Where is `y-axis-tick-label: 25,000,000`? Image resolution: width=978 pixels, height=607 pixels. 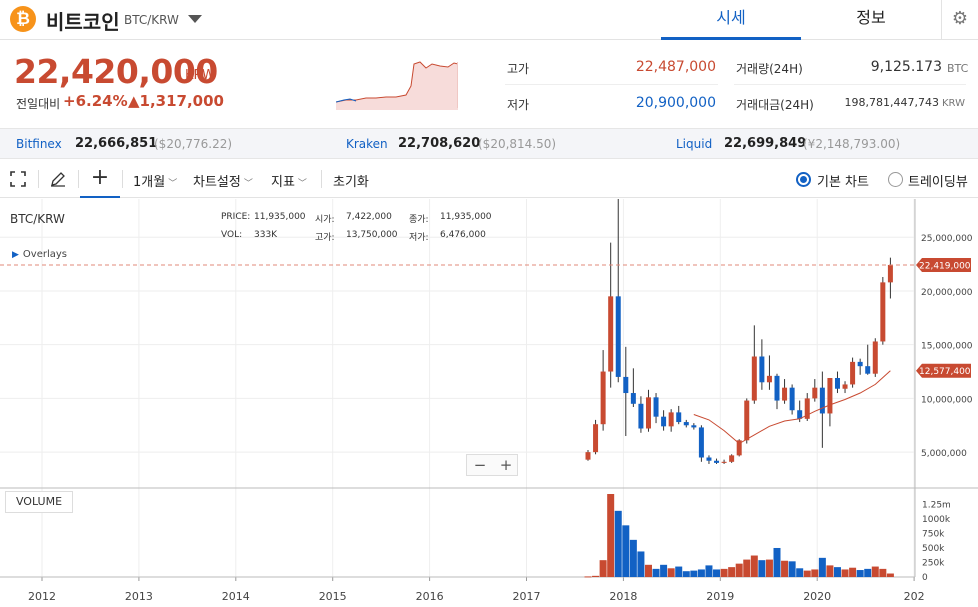 y-axis-tick-label: 25,000,000 is located at coordinates (947, 239).